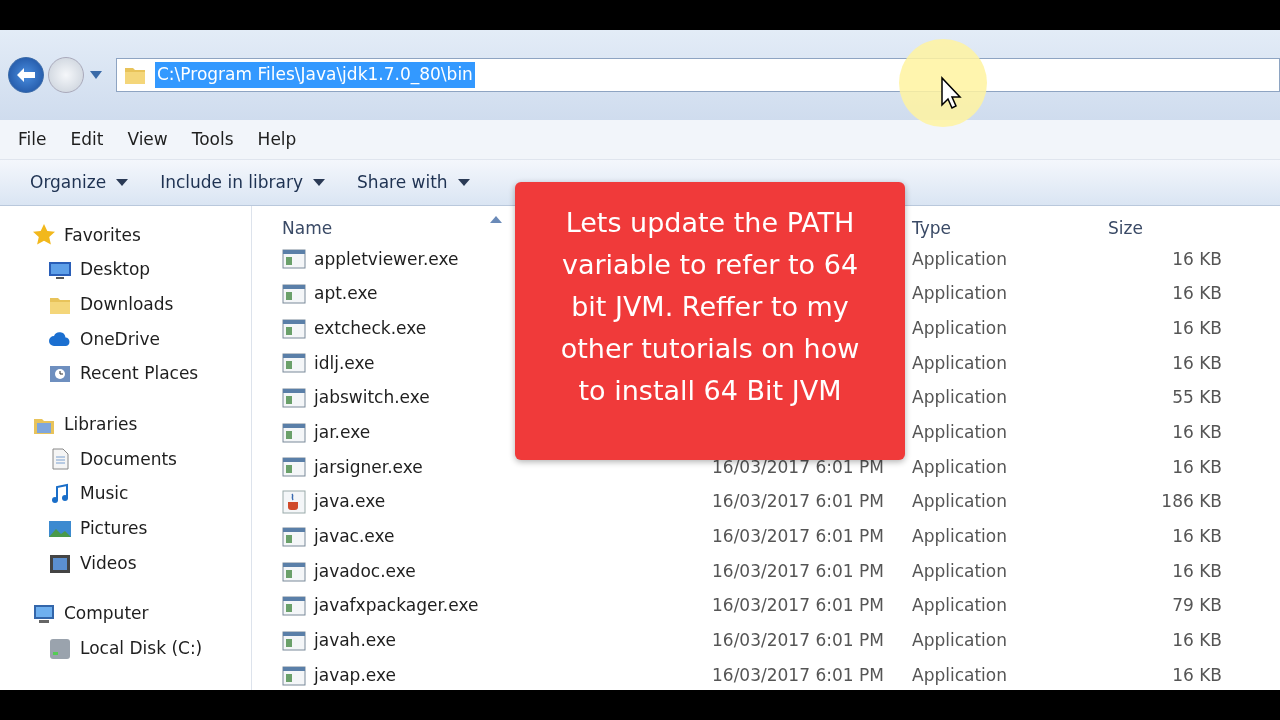 This screenshot has width=1280, height=720. I want to click on address-path: C:\Program Files\Java\jdk1.7.0_80\bin, so click(315, 75).